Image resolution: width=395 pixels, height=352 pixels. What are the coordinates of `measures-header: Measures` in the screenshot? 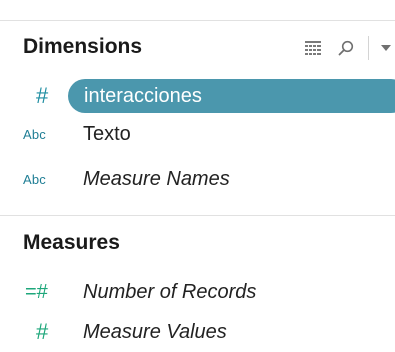 It's located at (71, 242).